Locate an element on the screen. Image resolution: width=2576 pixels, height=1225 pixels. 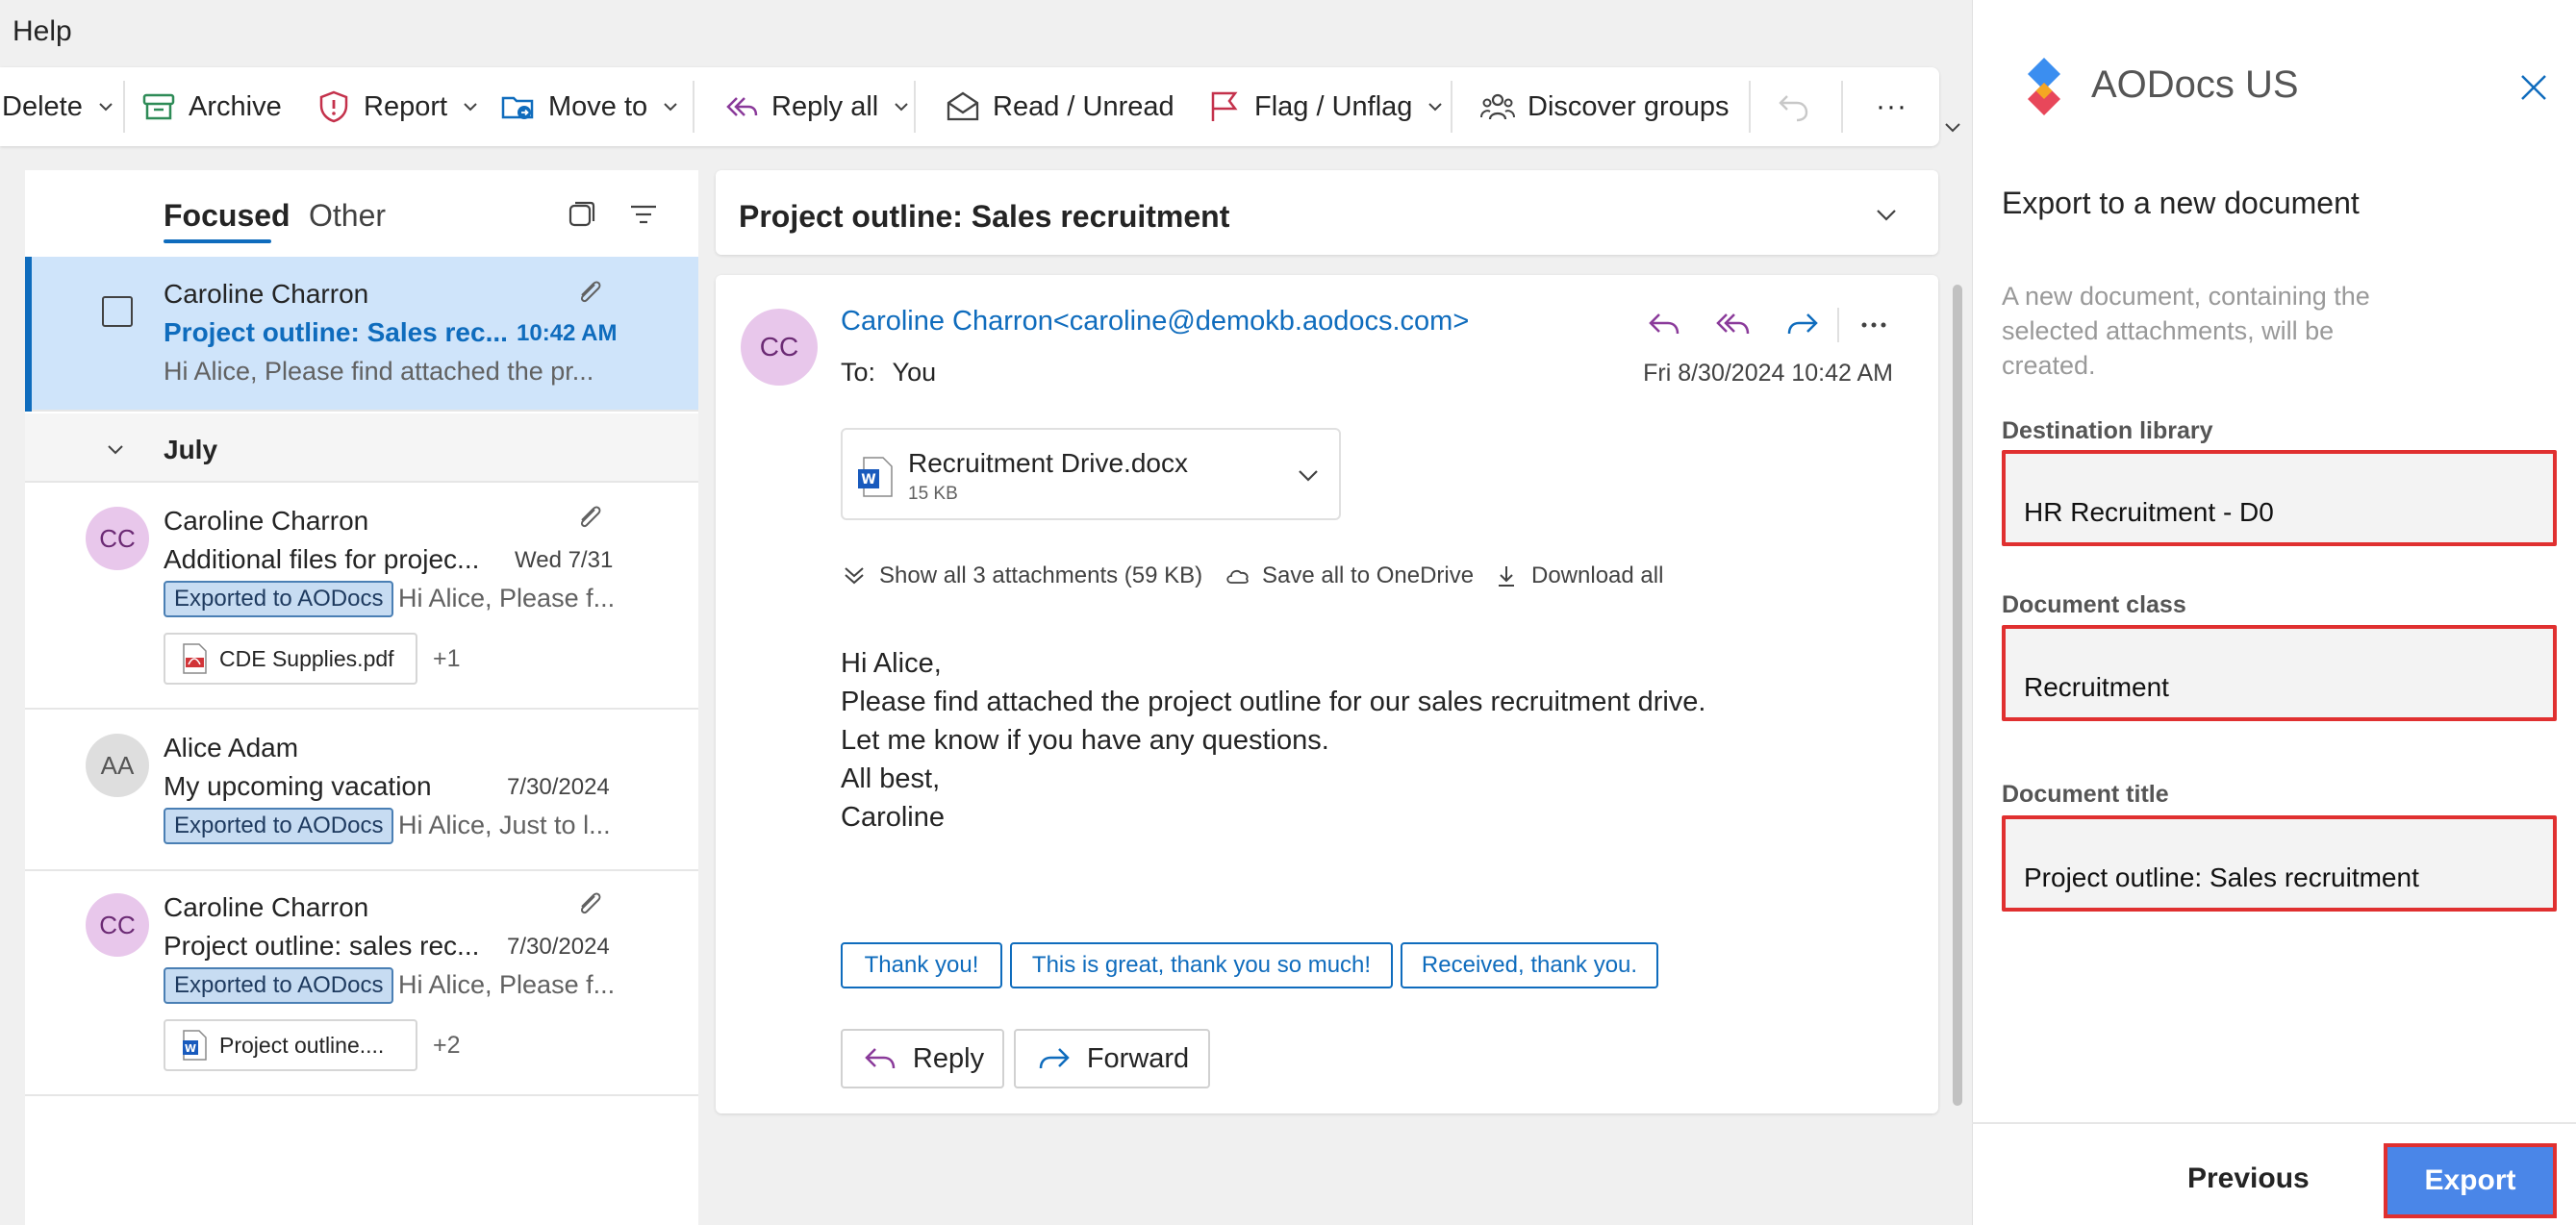
forward-icon is located at coordinates (1803, 325).